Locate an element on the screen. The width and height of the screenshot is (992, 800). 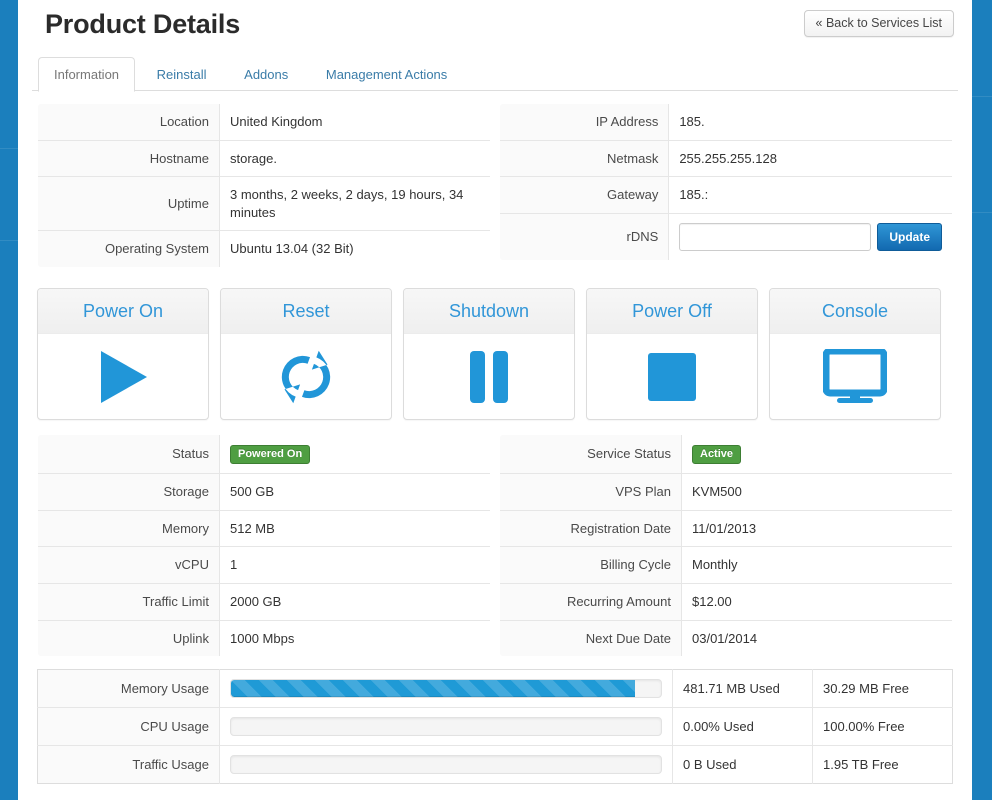
row-label: Next Due Date is located at coordinates (591, 638).